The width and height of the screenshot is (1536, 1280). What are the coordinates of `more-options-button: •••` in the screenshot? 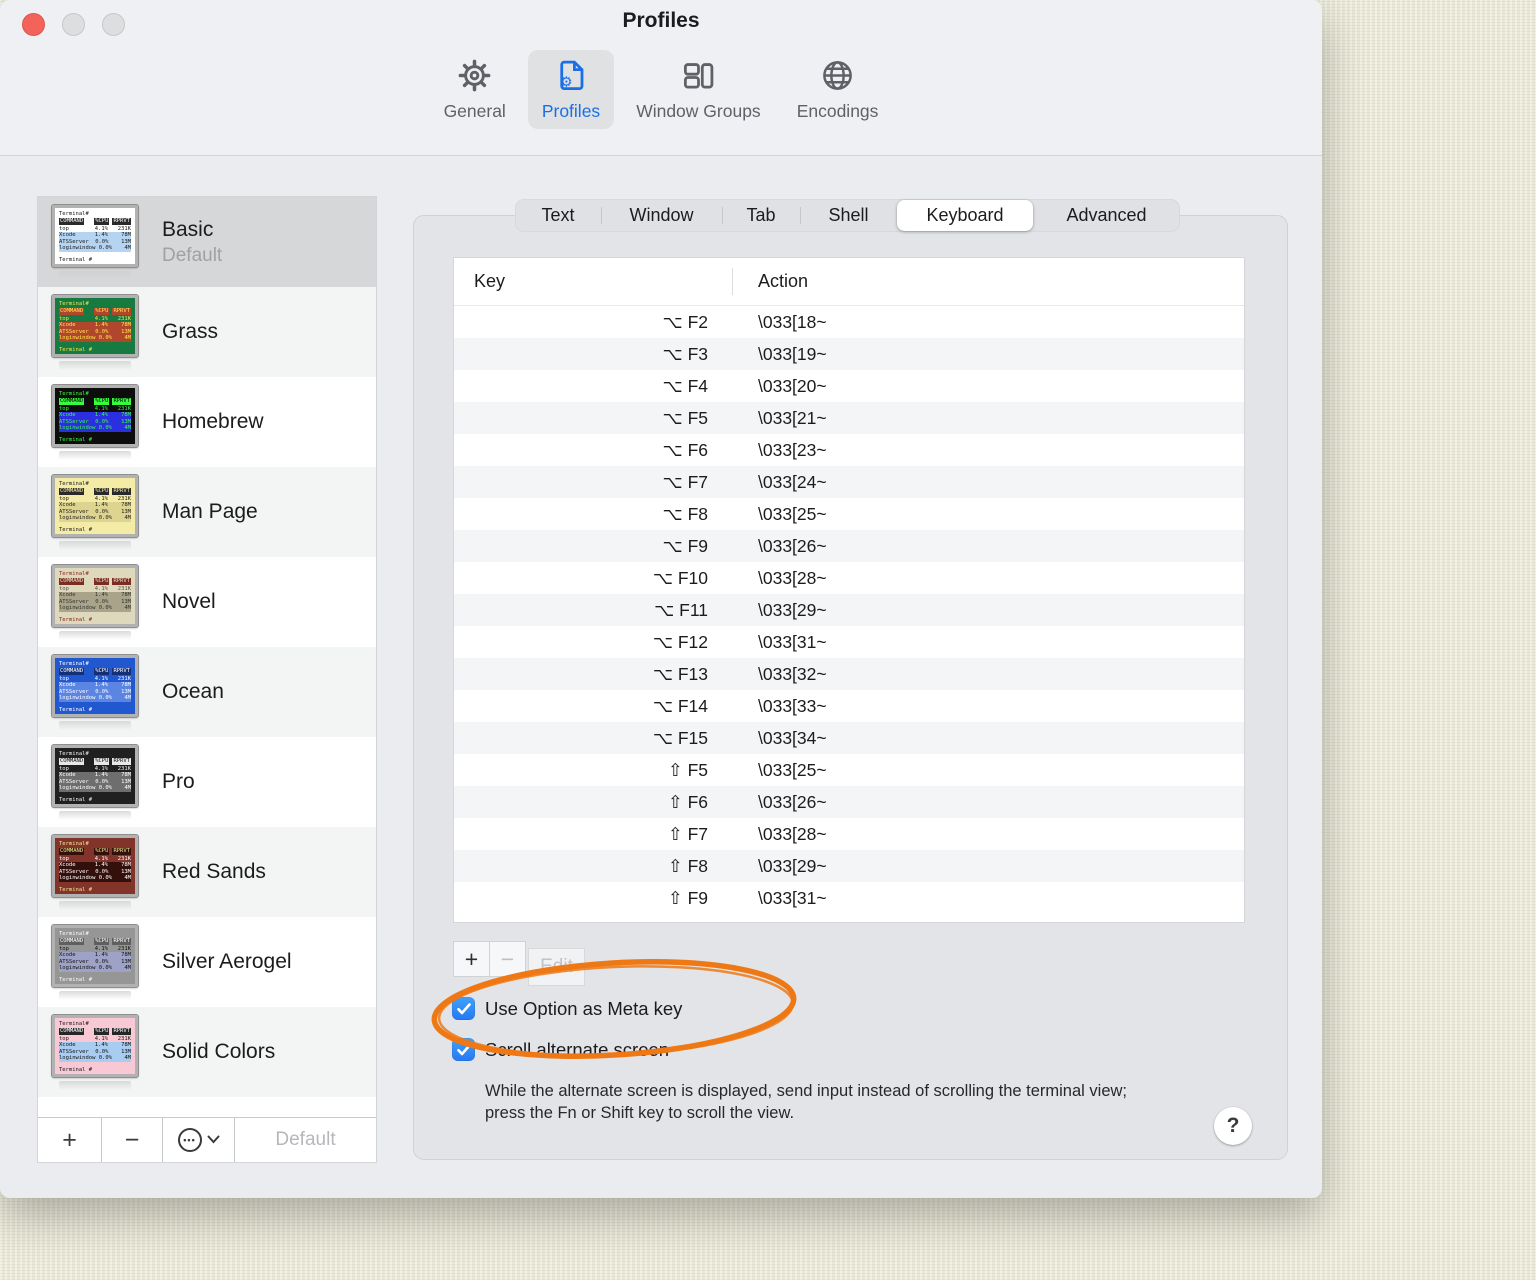 It's located at (199, 1140).